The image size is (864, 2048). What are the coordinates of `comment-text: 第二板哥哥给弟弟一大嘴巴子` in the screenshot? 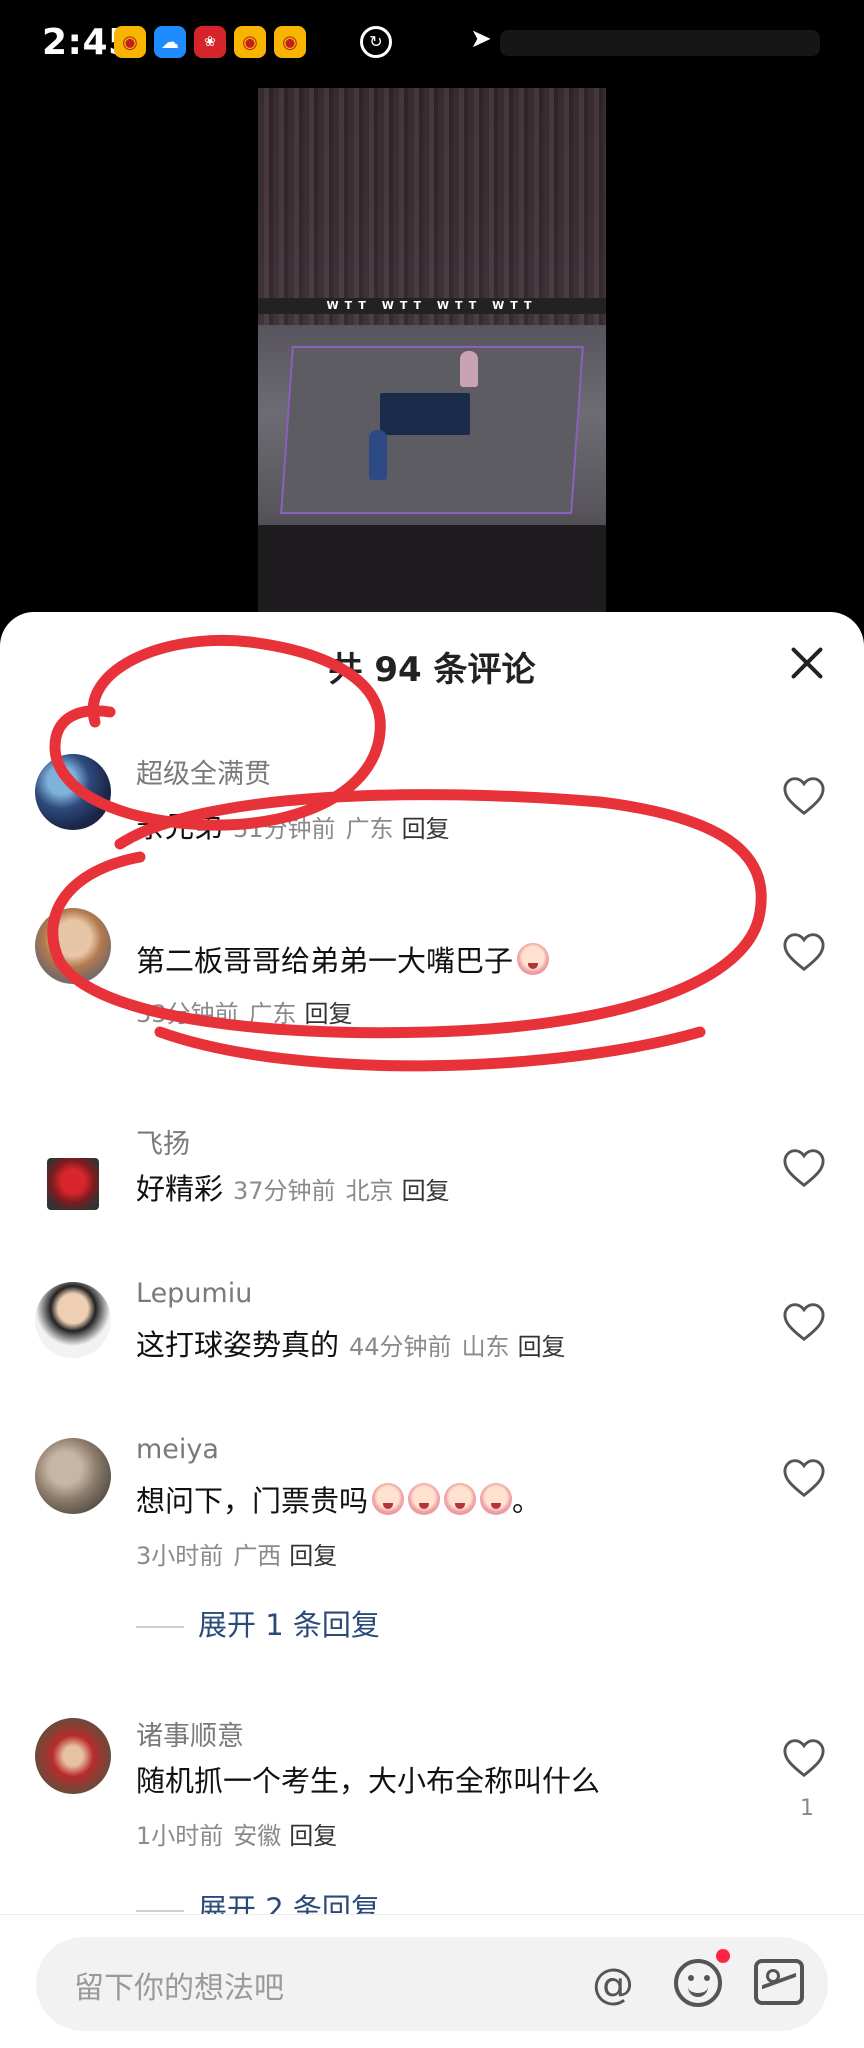 It's located at (343, 959).